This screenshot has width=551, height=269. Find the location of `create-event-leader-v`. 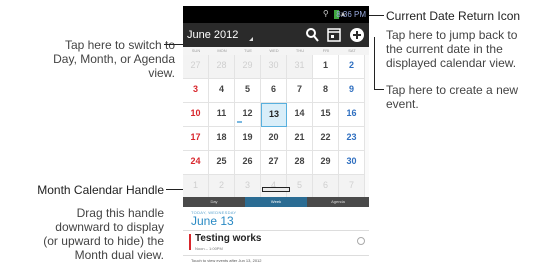

create-event-leader-v is located at coordinates (374, 63).